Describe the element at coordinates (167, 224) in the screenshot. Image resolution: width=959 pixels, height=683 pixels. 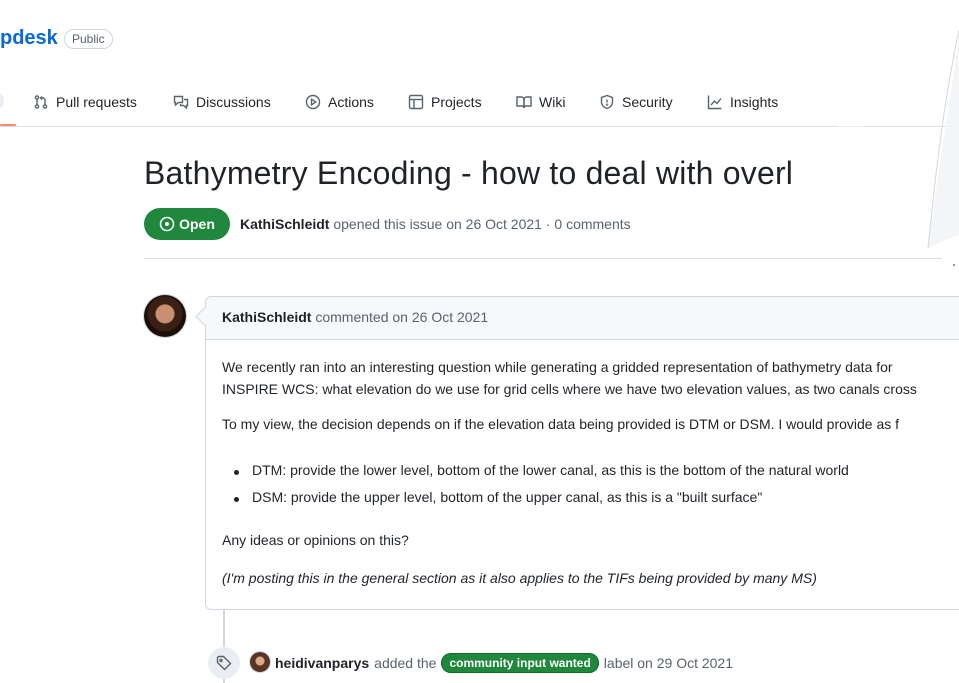
I see `issue-open-icon` at that location.